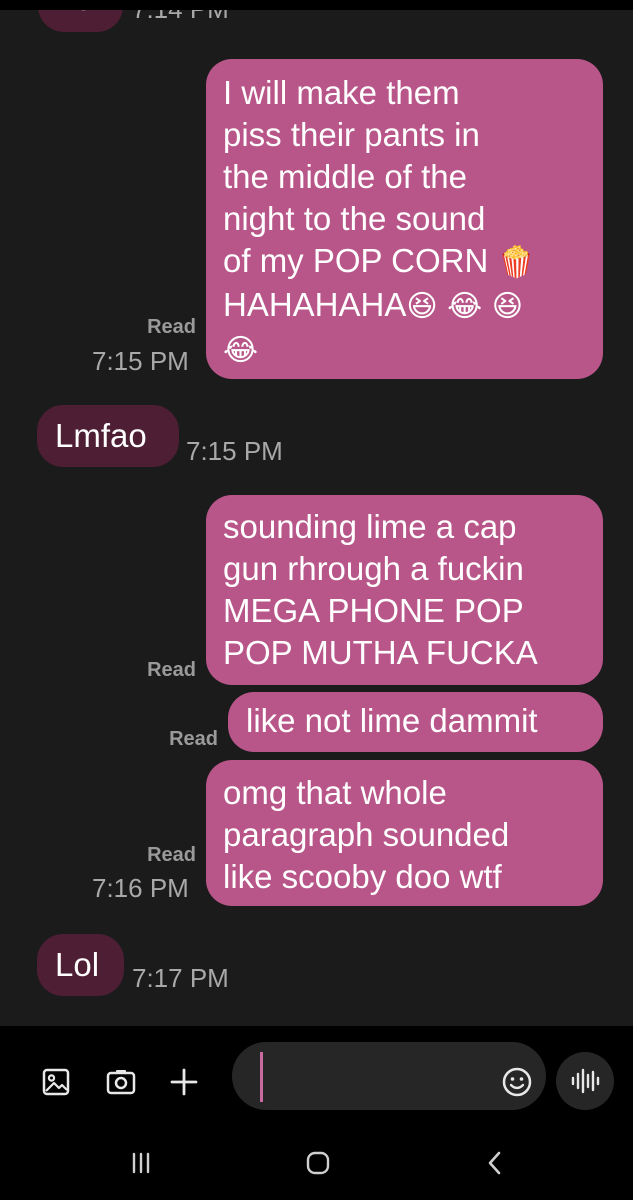  I want to click on message-line: HAHAHAHA😆 😂 😆, so click(413, 306).